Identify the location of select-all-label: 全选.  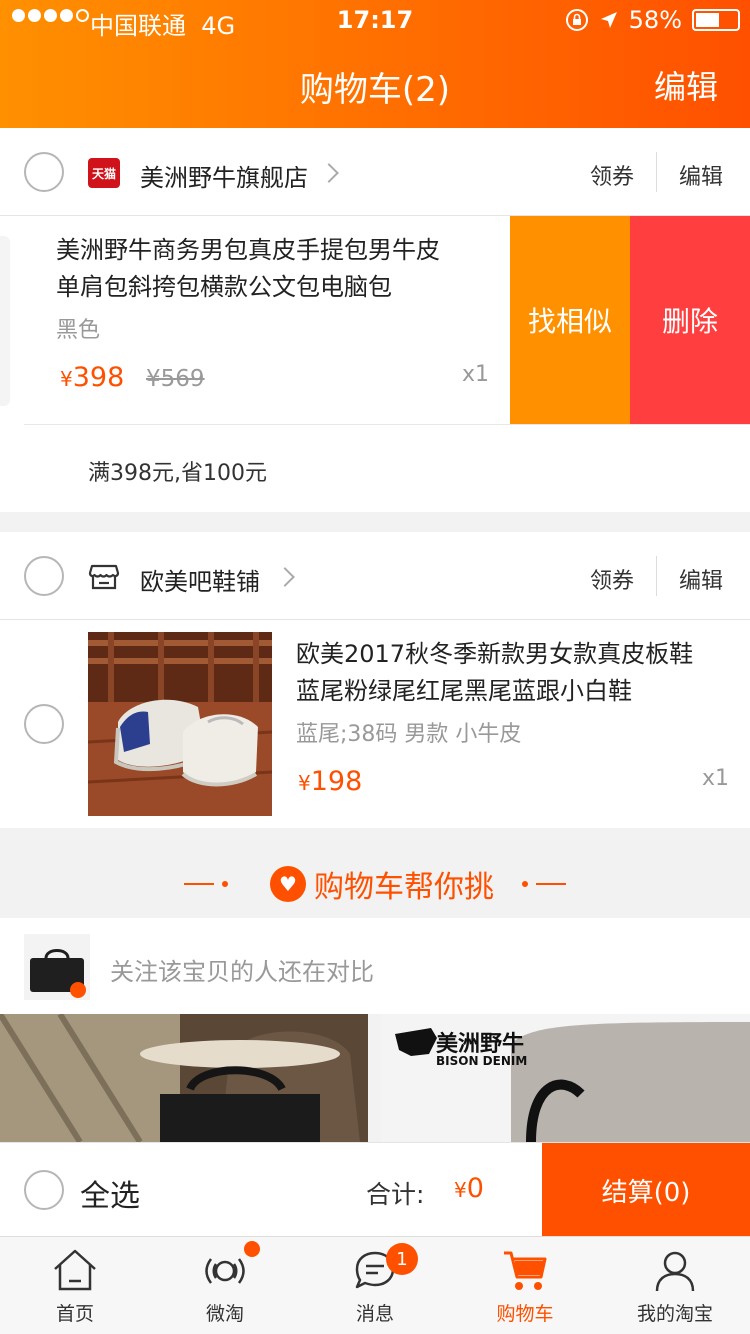
(110, 1193).